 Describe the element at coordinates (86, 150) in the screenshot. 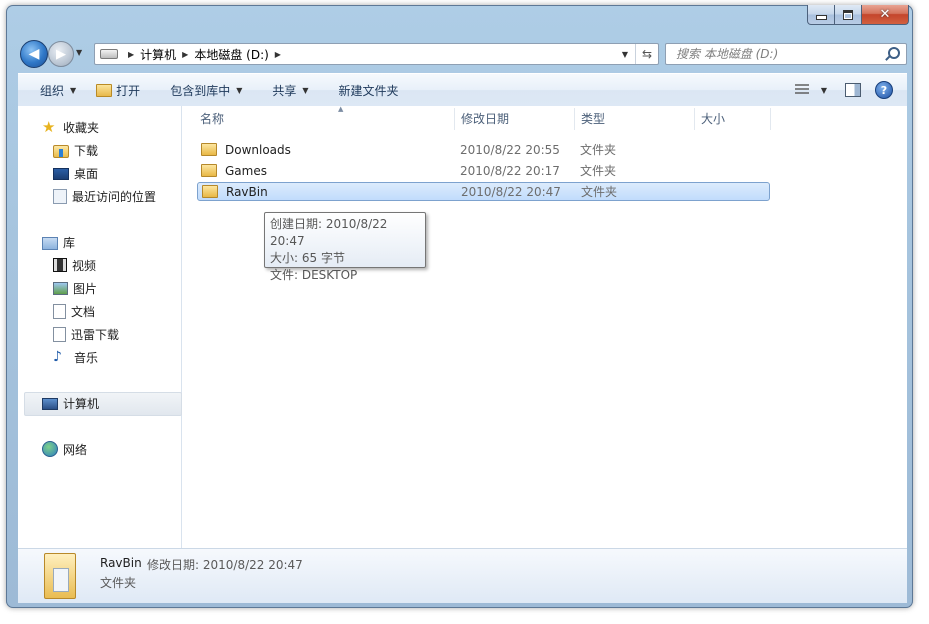

I see `nav-label: 下载` at that location.